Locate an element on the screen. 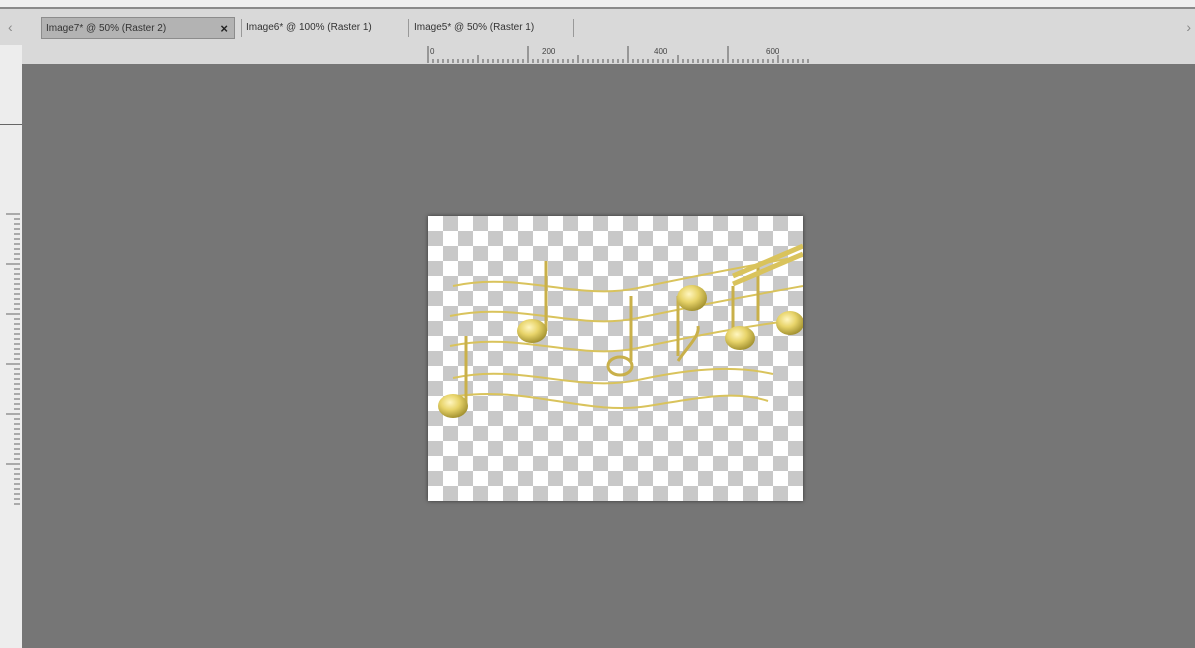 The width and height of the screenshot is (1195, 648). ruler-label-200: 200 is located at coordinates (549, 51).